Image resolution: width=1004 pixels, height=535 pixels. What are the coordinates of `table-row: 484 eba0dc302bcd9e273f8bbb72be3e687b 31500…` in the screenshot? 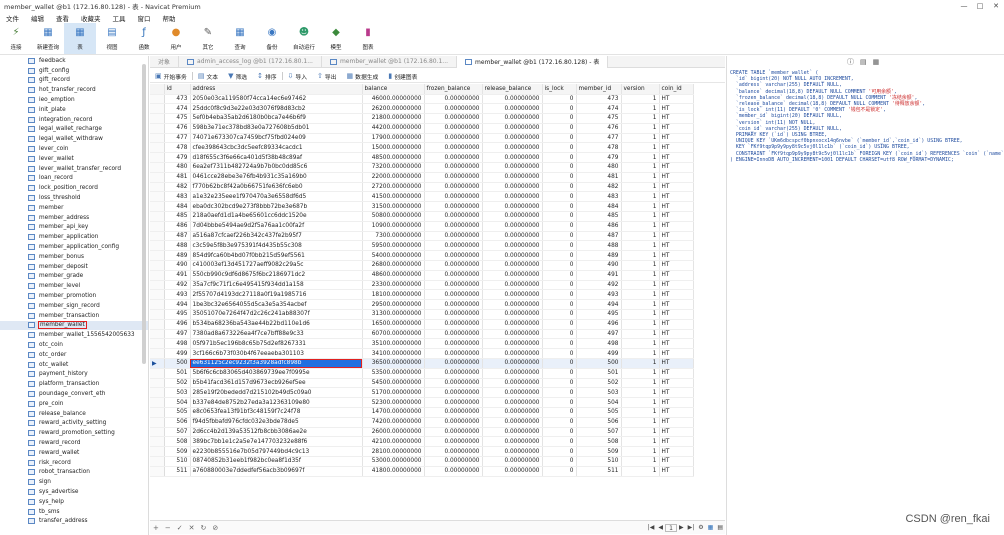 It's located at (422, 207).